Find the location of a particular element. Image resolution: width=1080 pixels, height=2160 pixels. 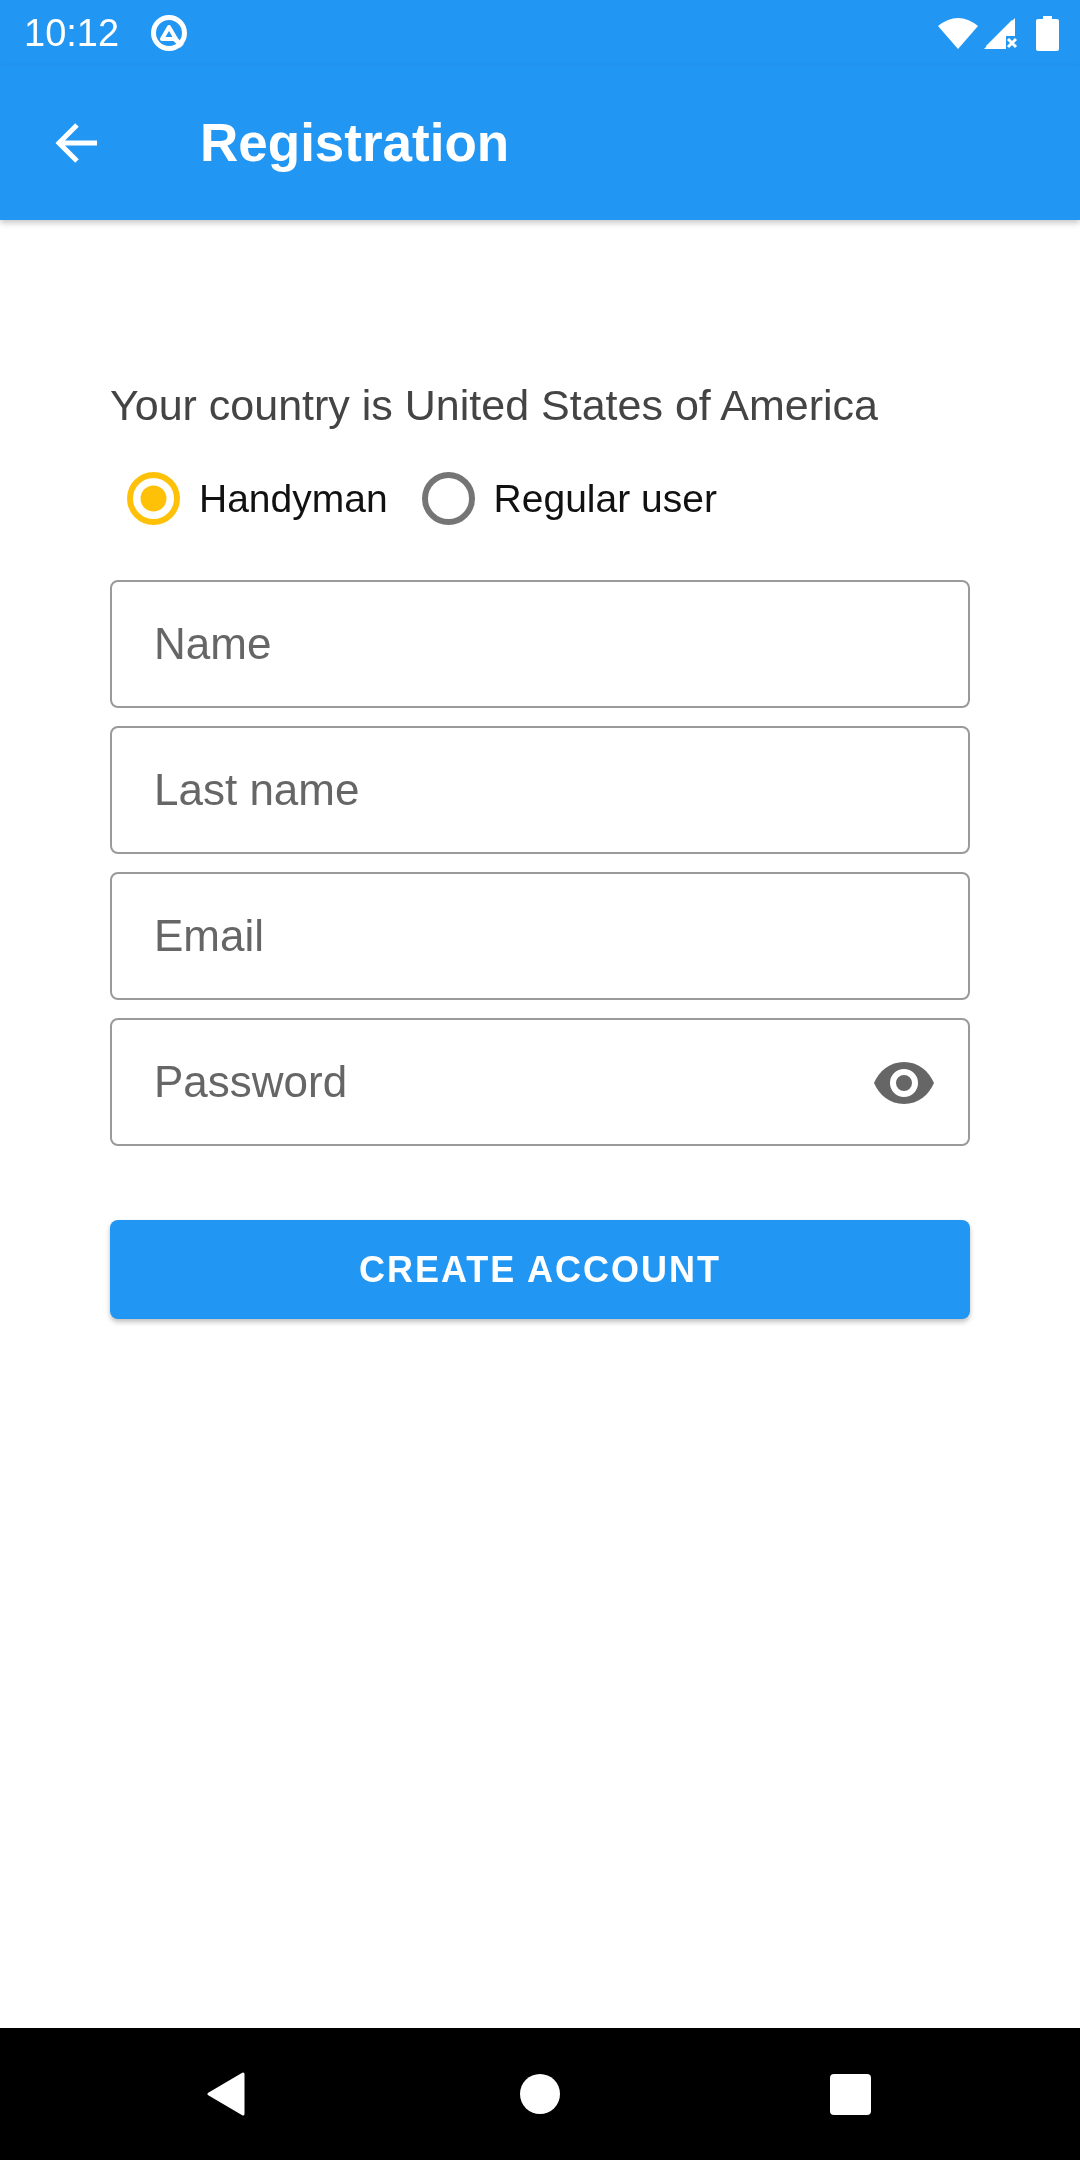

recents-square-icon is located at coordinates (850, 2094).